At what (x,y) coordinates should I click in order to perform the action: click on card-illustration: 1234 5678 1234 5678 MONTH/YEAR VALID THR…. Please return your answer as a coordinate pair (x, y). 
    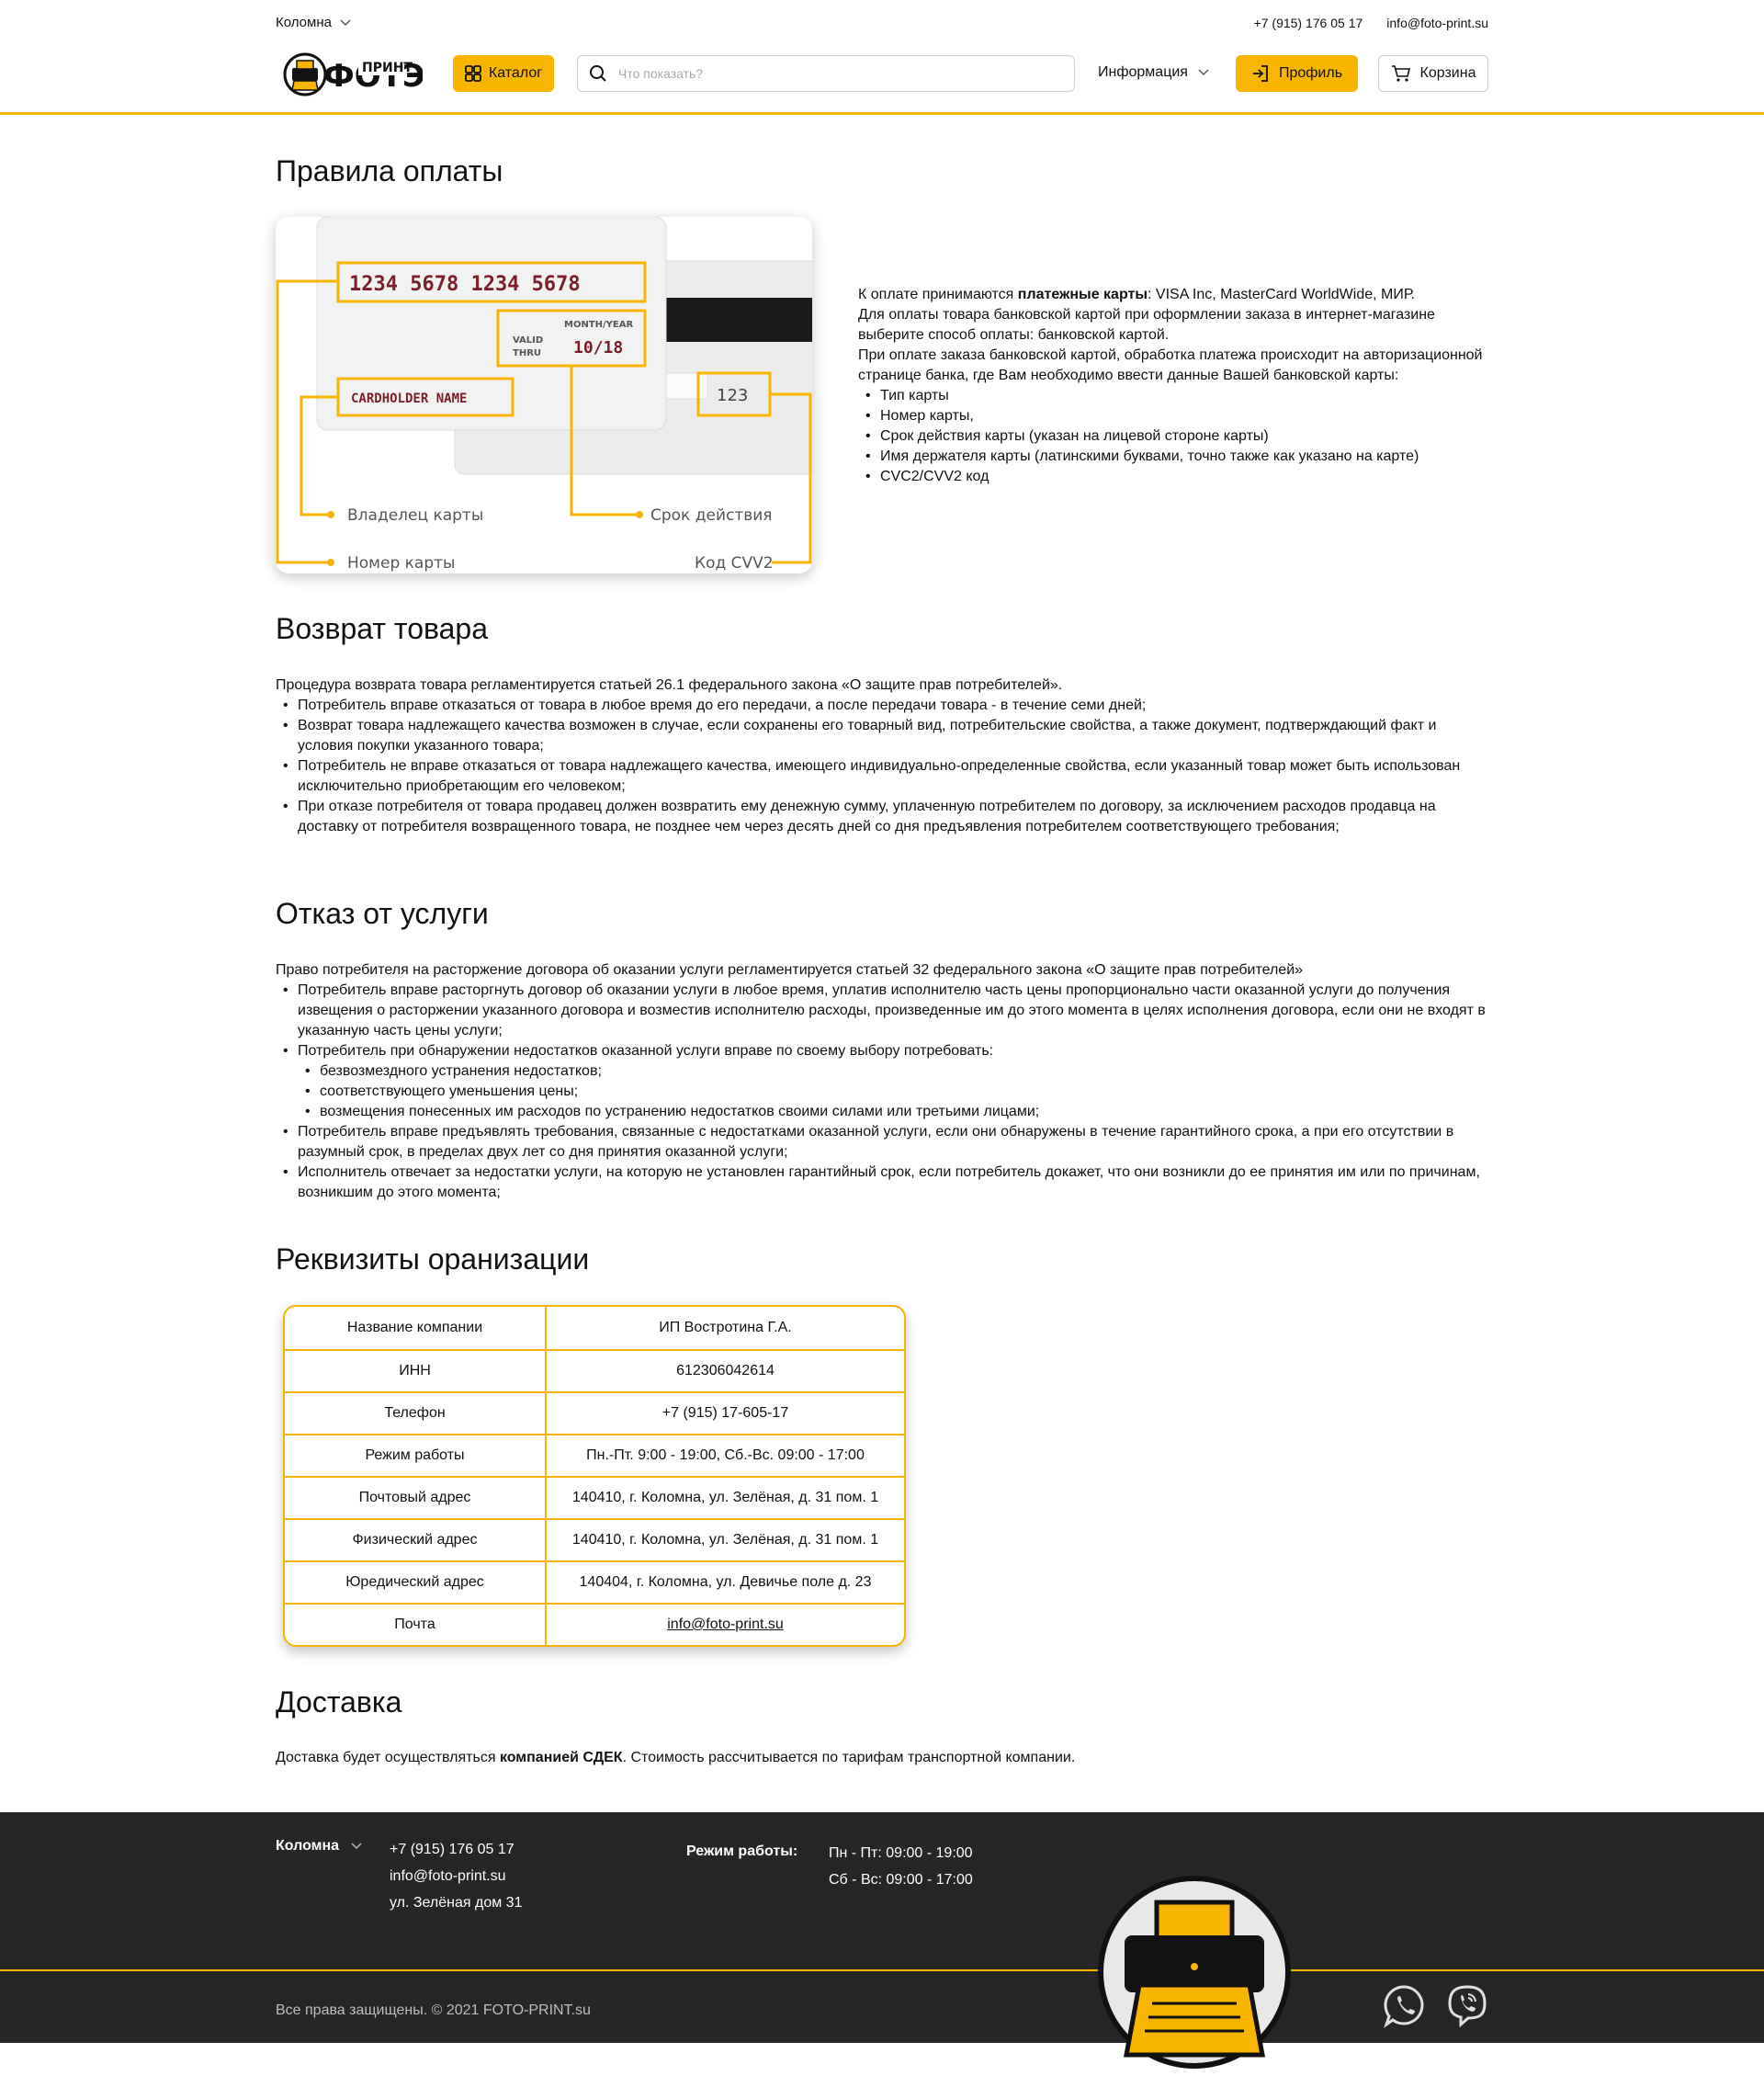
    Looking at the image, I should click on (544, 395).